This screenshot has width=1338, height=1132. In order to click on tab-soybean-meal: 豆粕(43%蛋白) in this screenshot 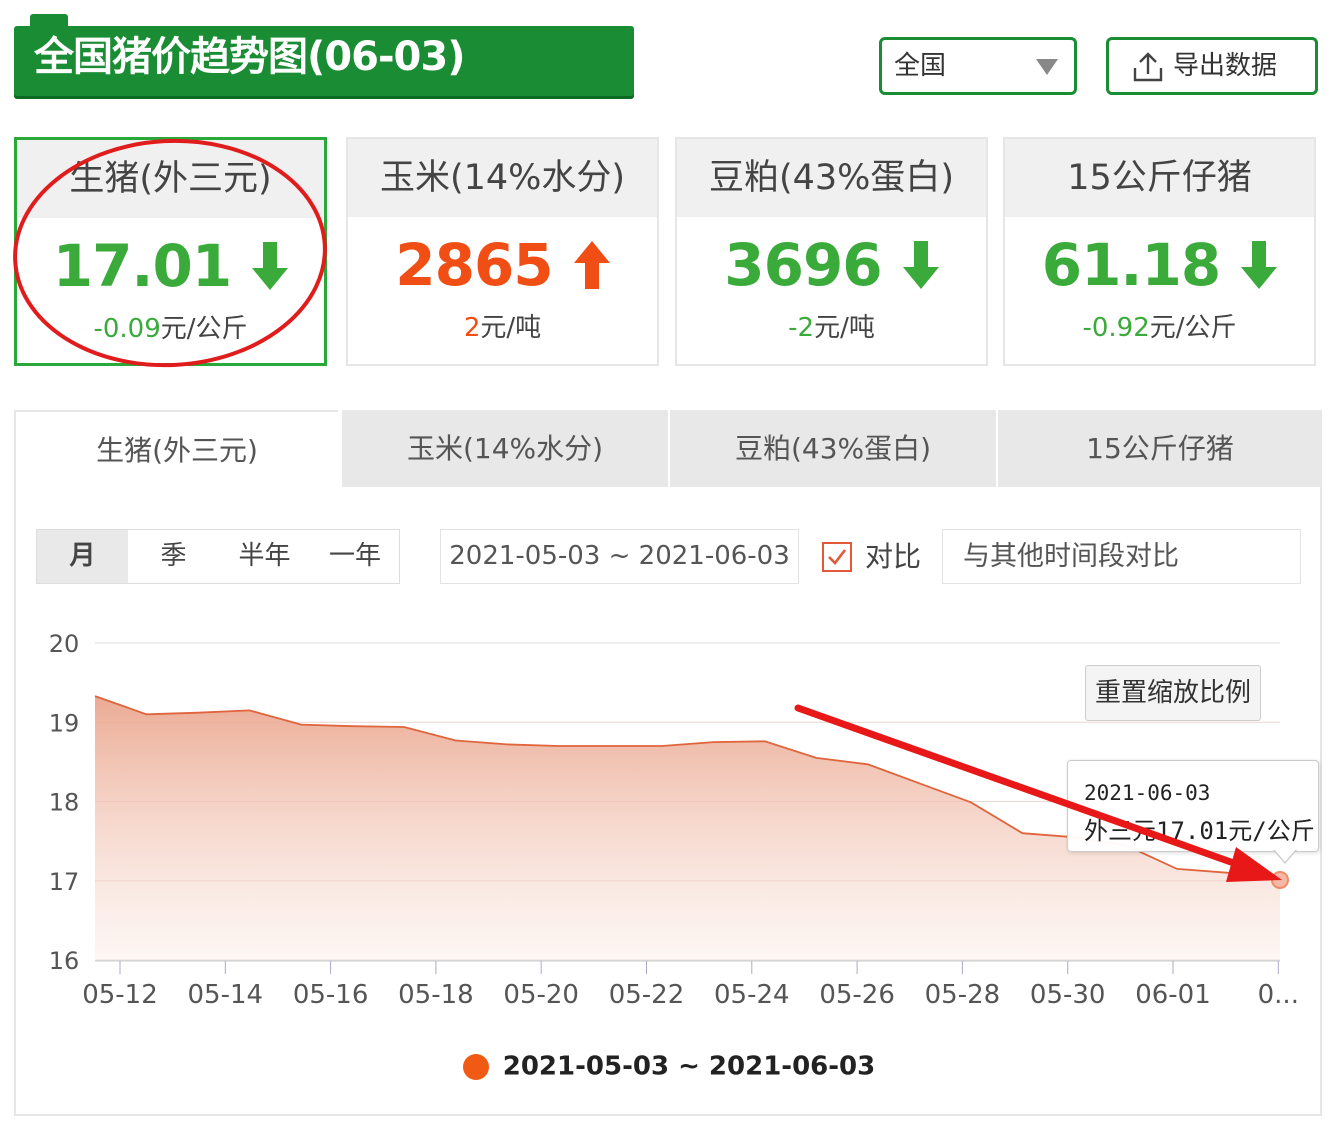, I will do `click(832, 449)`.